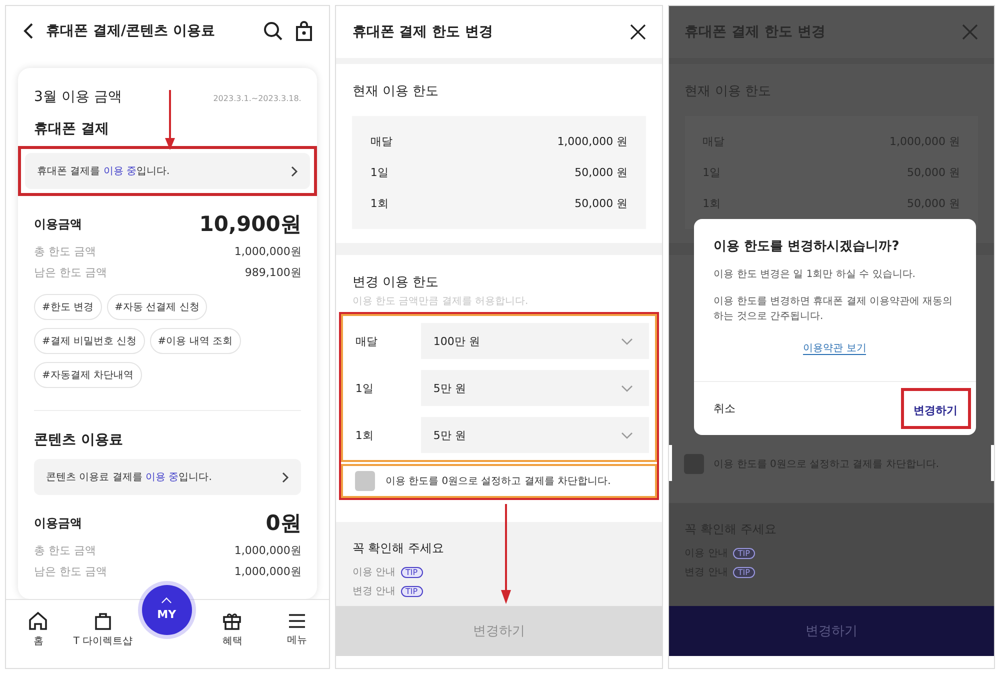  Describe the element at coordinates (130, 31) in the screenshot. I see `page-title: 휴대폰 결제/콘텐츠 이용료` at that location.